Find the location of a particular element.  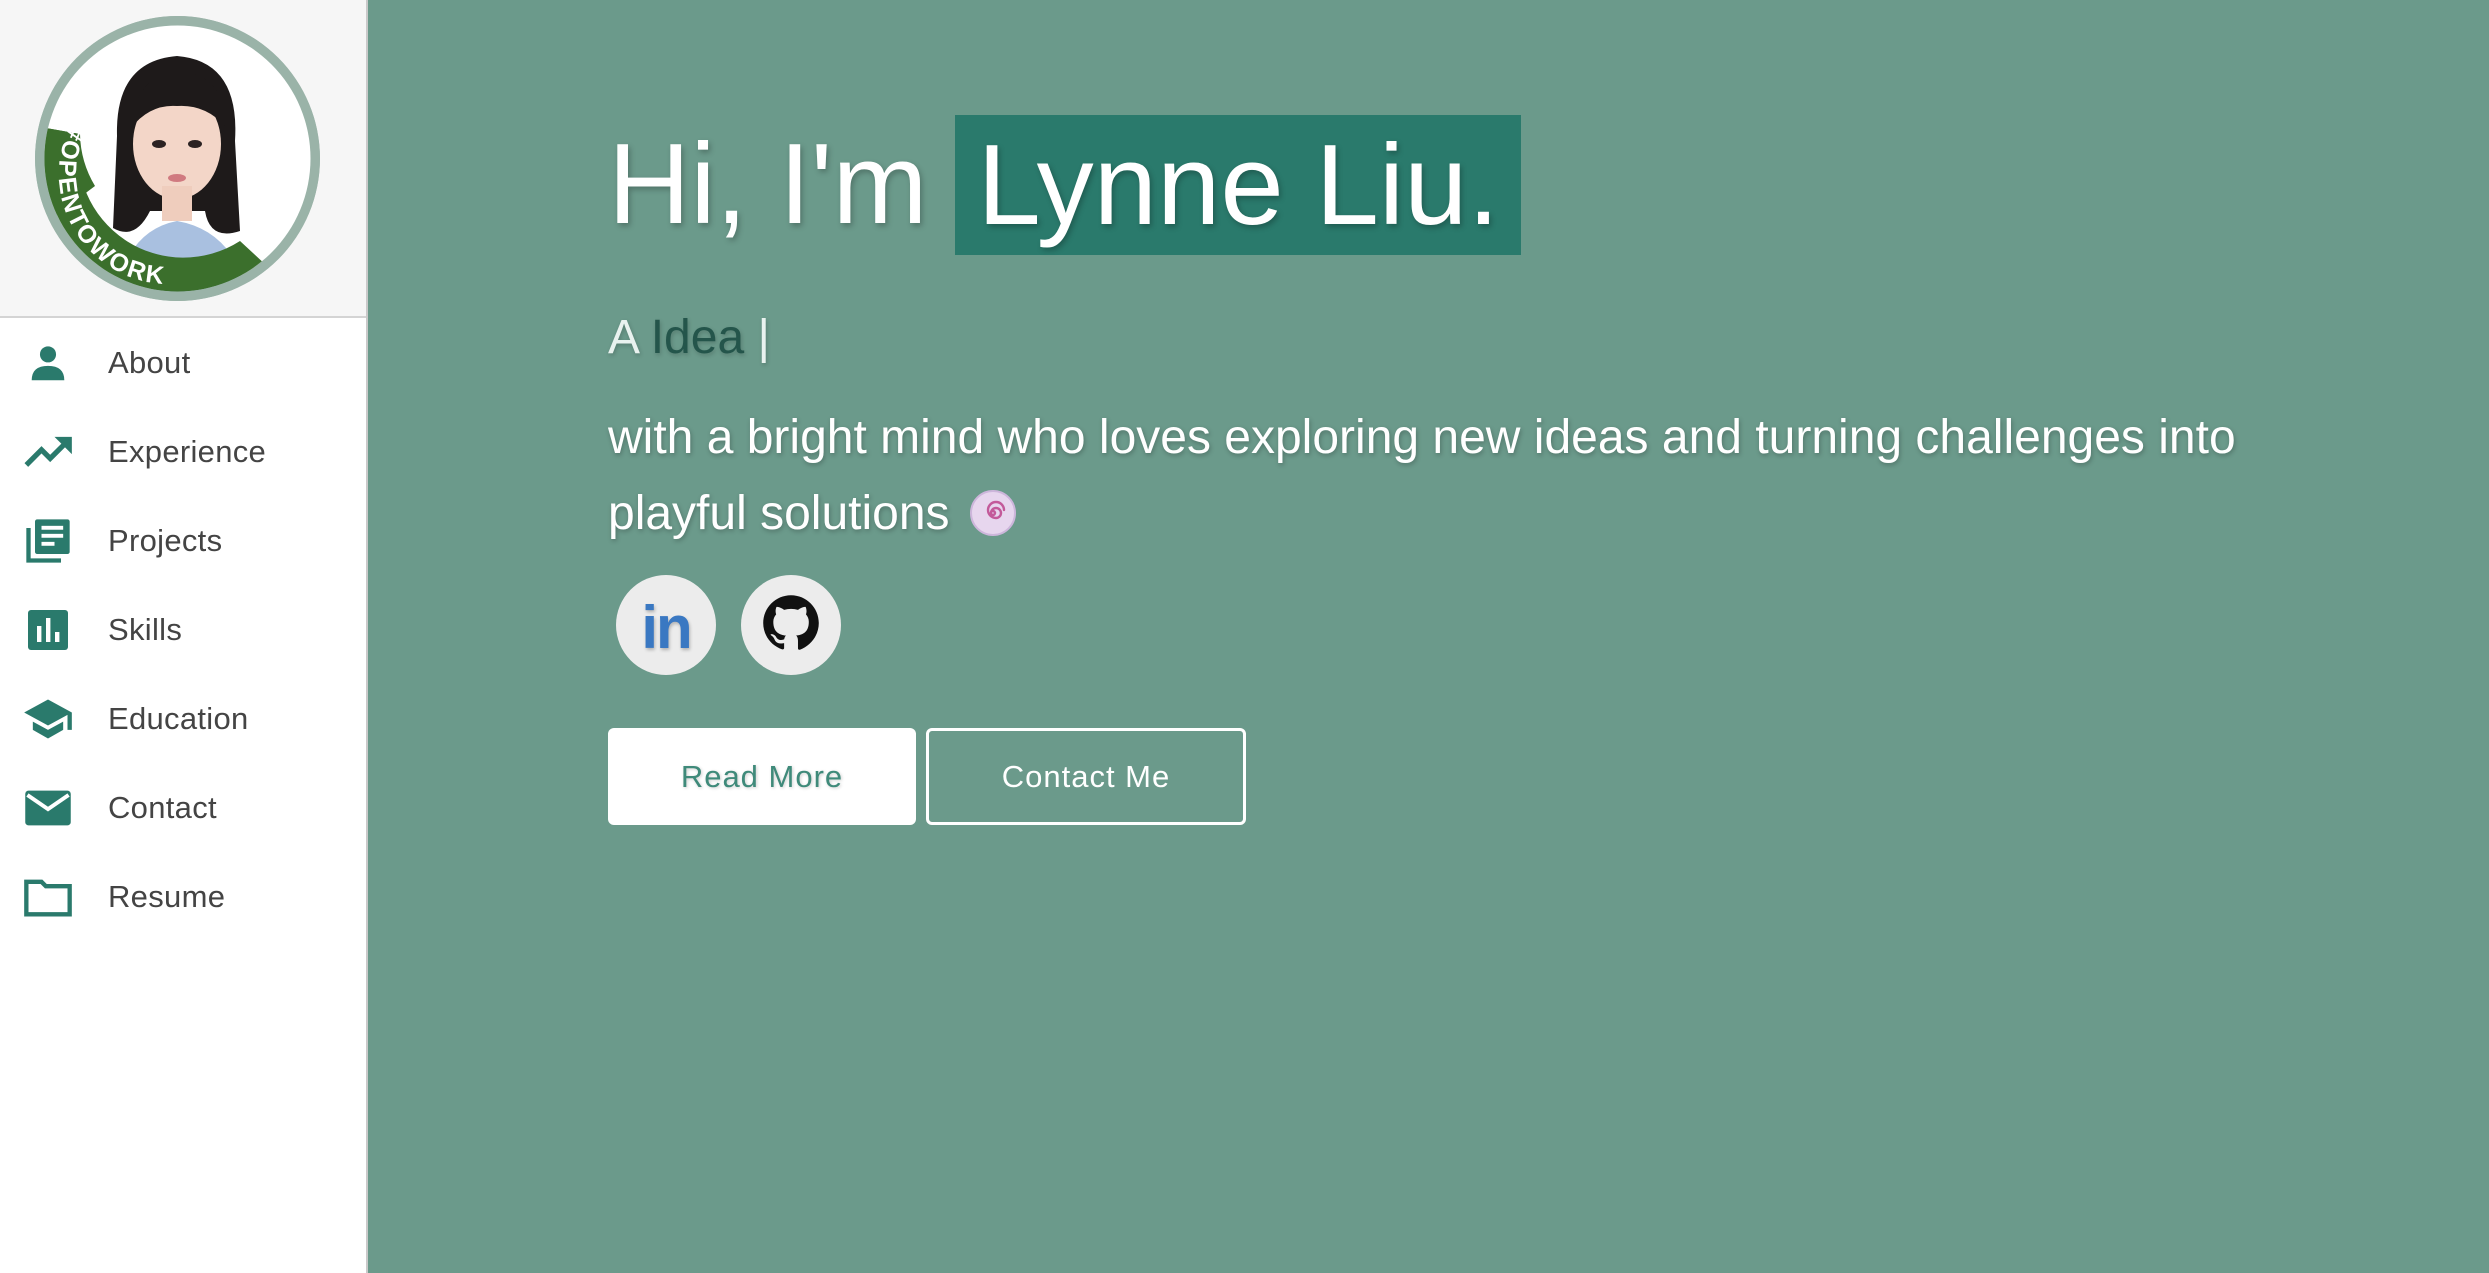

typed-word: Idea is located at coordinates (697, 337).